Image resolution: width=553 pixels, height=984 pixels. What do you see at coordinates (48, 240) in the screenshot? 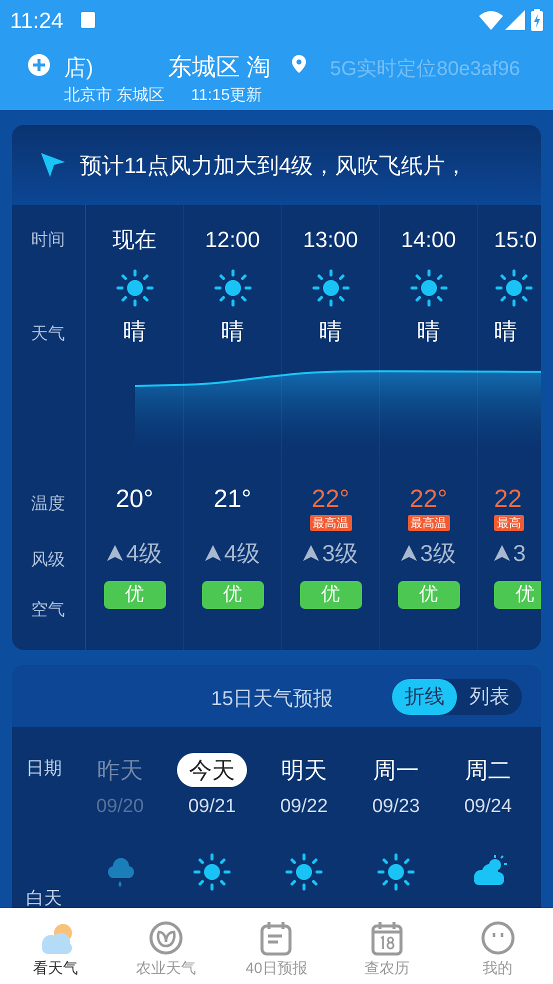
I see `row-label: 时间` at bounding box center [48, 240].